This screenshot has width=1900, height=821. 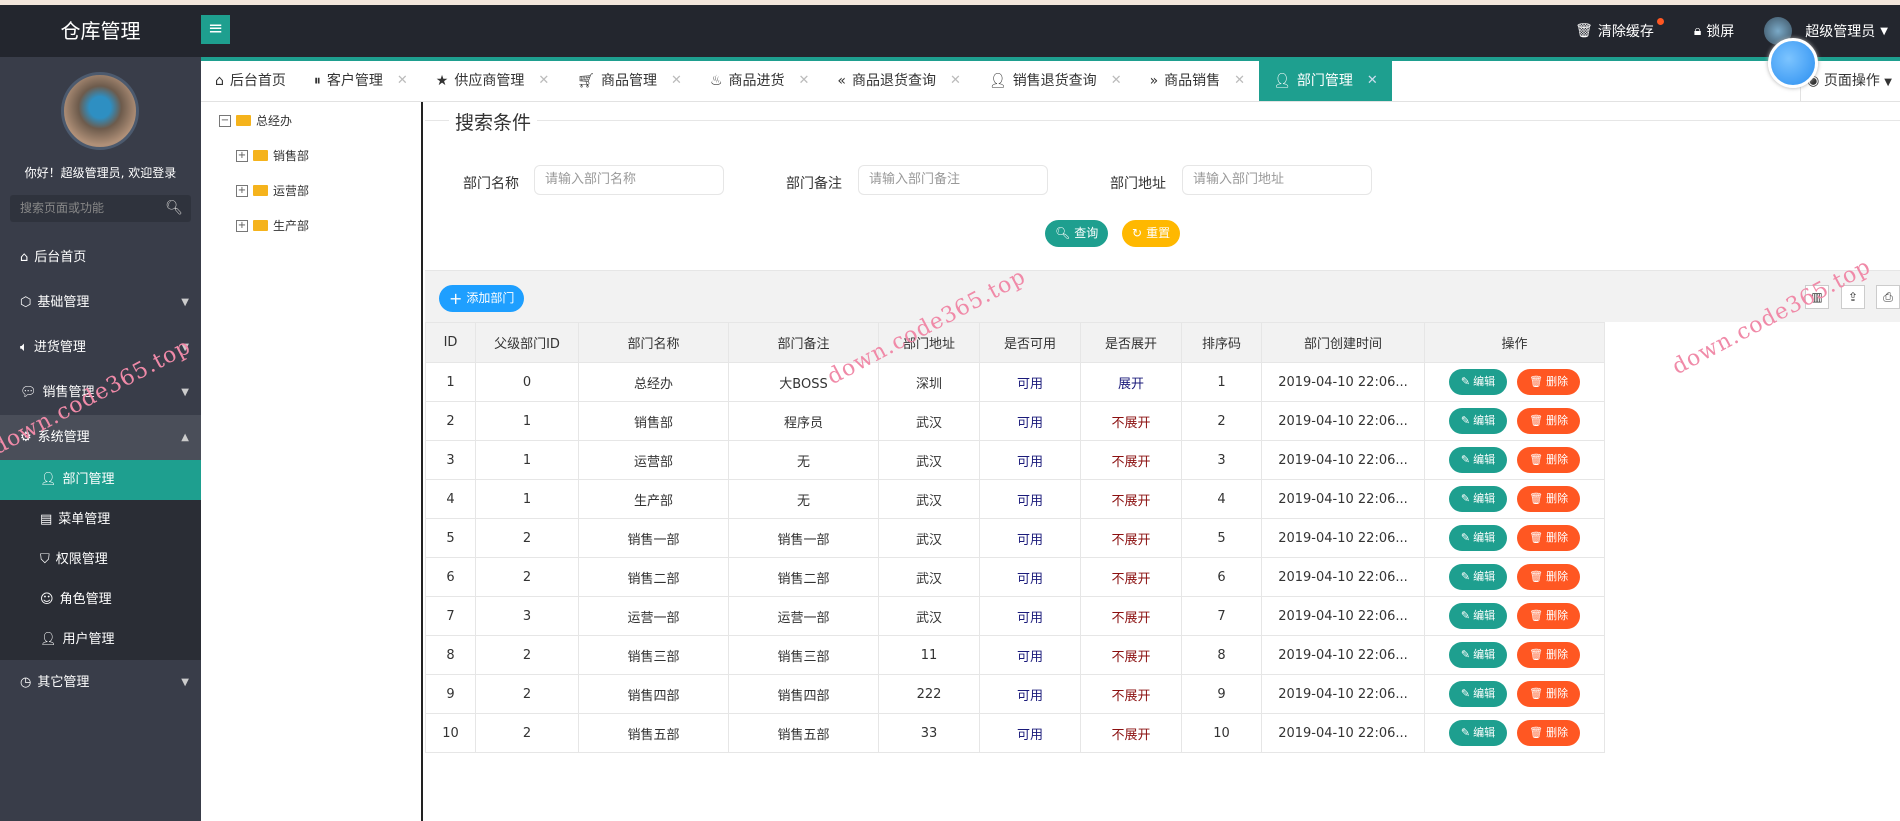 What do you see at coordinates (1162, 121) in the screenshot?
I see `search-fieldset: 搜索条件` at bounding box center [1162, 121].